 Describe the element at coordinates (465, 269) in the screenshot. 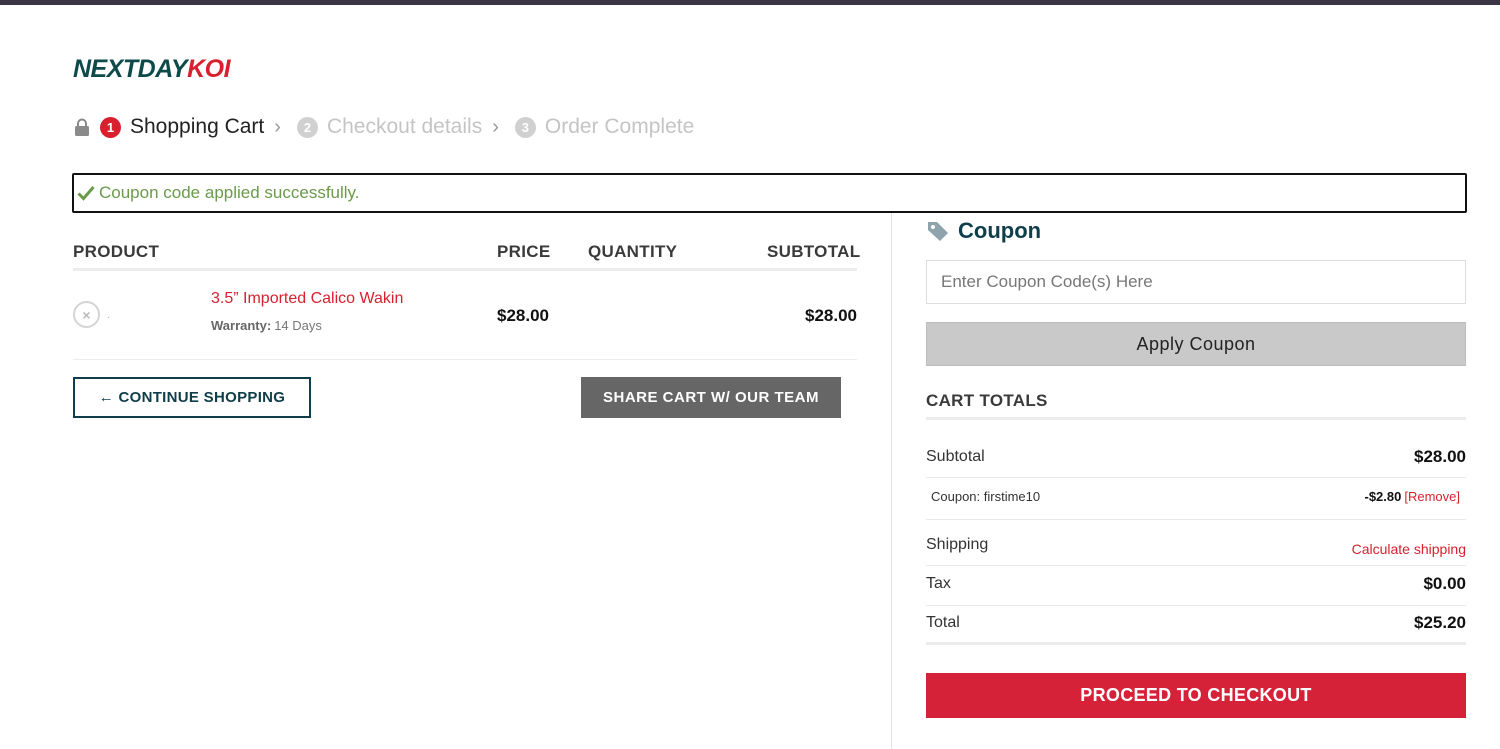

I see `header-divider` at that location.